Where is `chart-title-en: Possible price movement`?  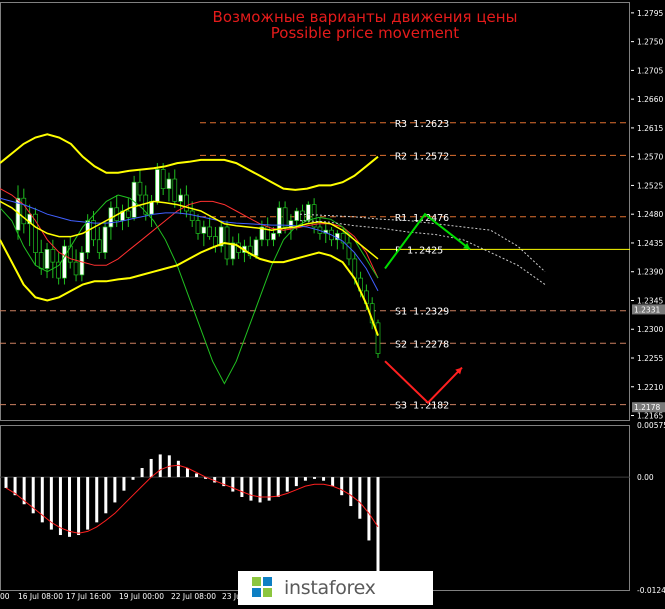
chart-title-en: Possible price movement is located at coordinates (365, 33).